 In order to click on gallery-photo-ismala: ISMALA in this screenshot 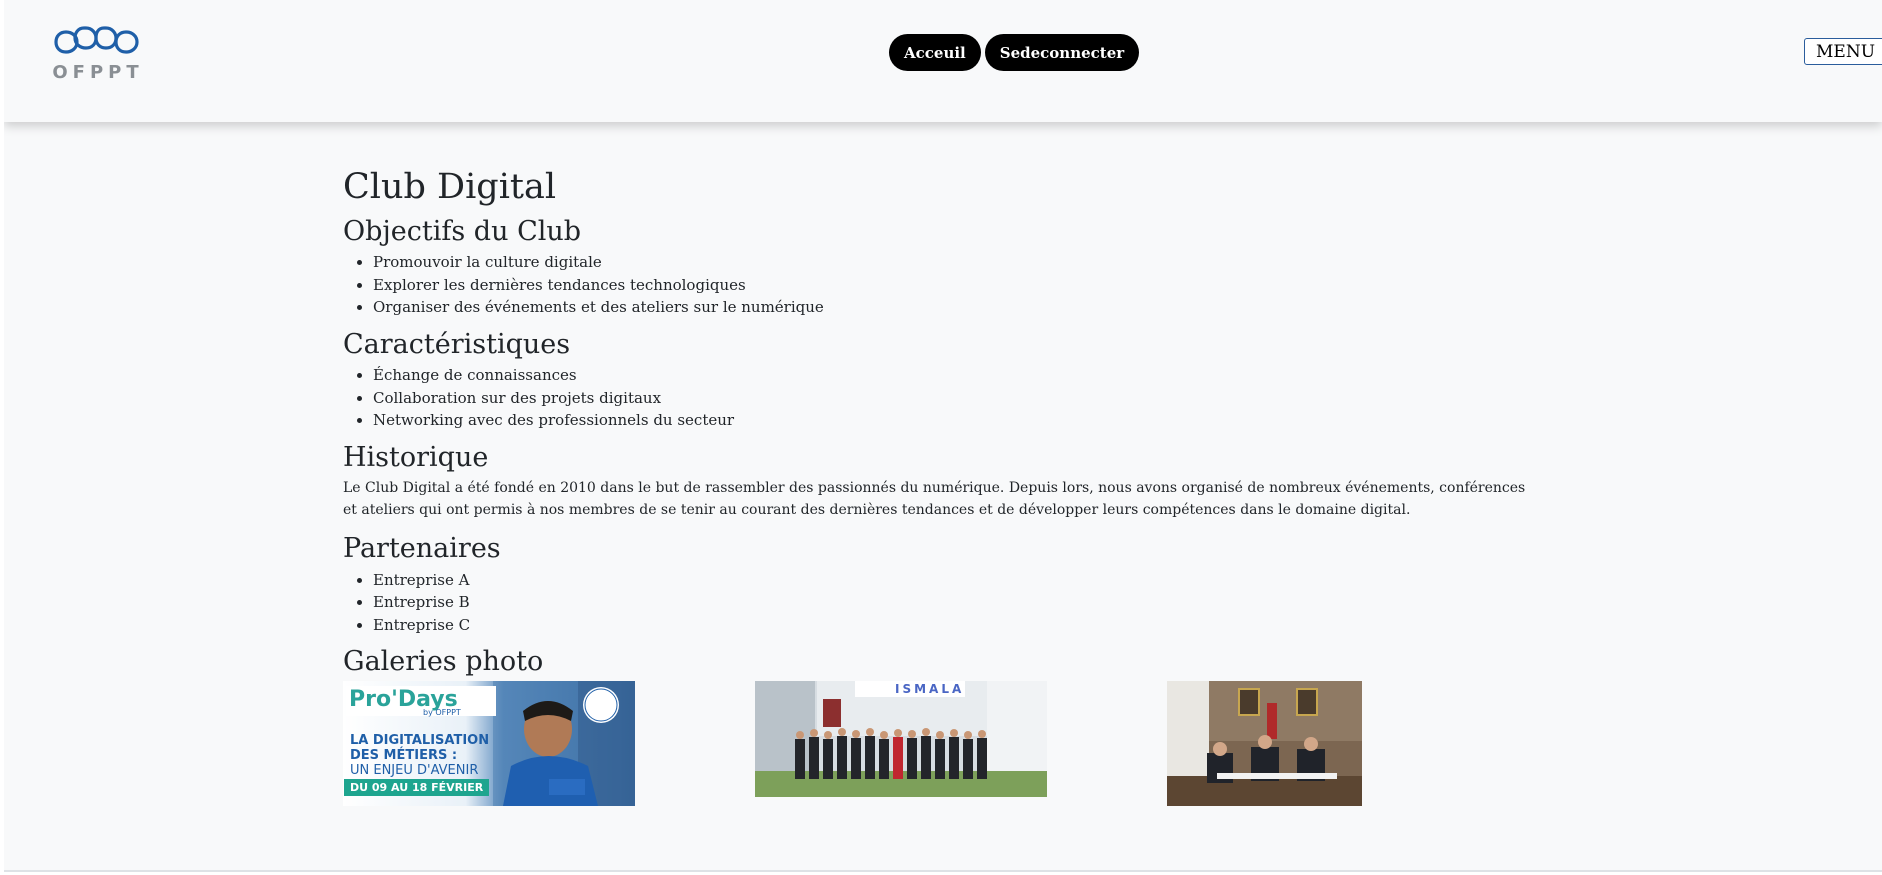, I will do `click(901, 739)`.